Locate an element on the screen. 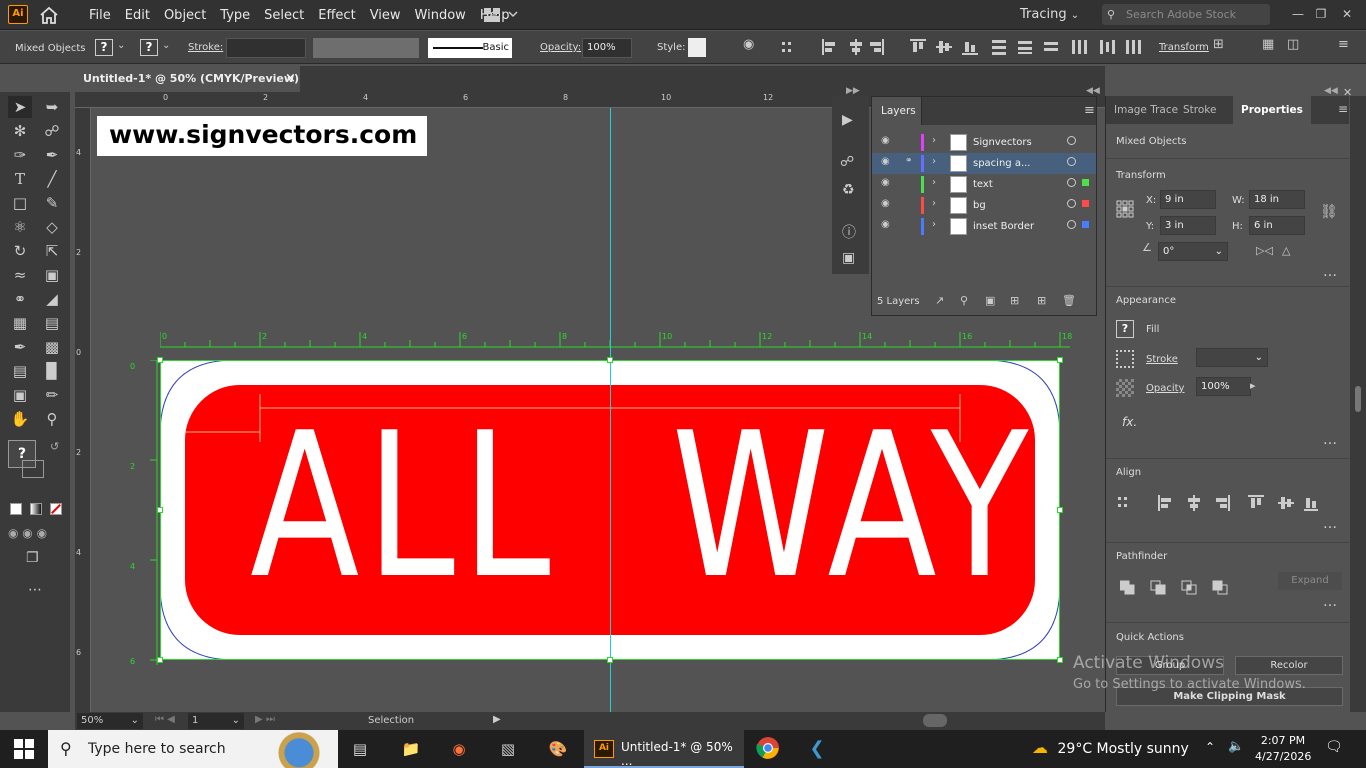 This screenshot has height=768, width=1366. document-info-icon: ⓘ is located at coordinates (849, 232).